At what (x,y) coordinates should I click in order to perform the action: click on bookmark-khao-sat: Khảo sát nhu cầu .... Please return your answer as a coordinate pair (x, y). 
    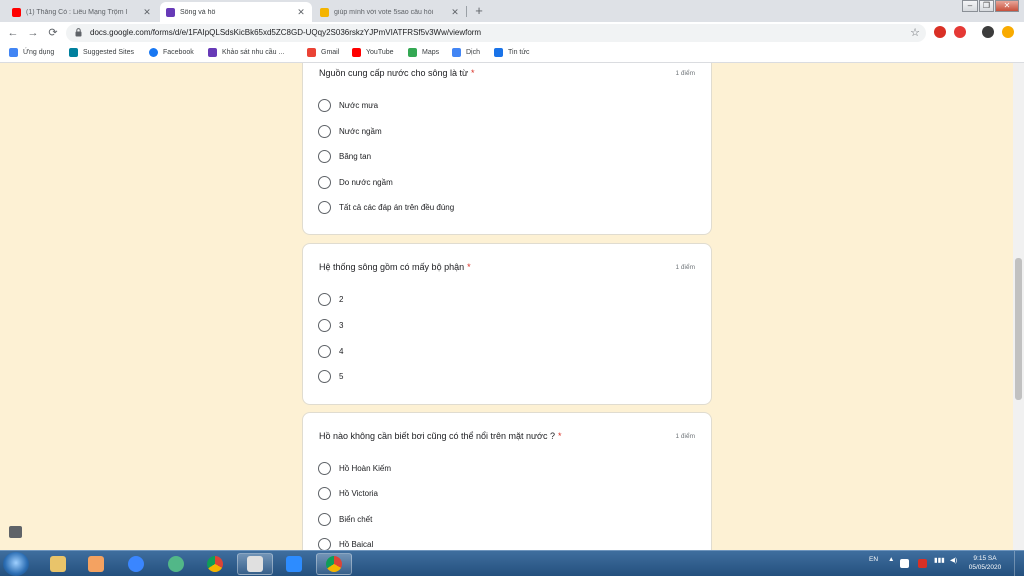
    Looking at the image, I should click on (246, 52).